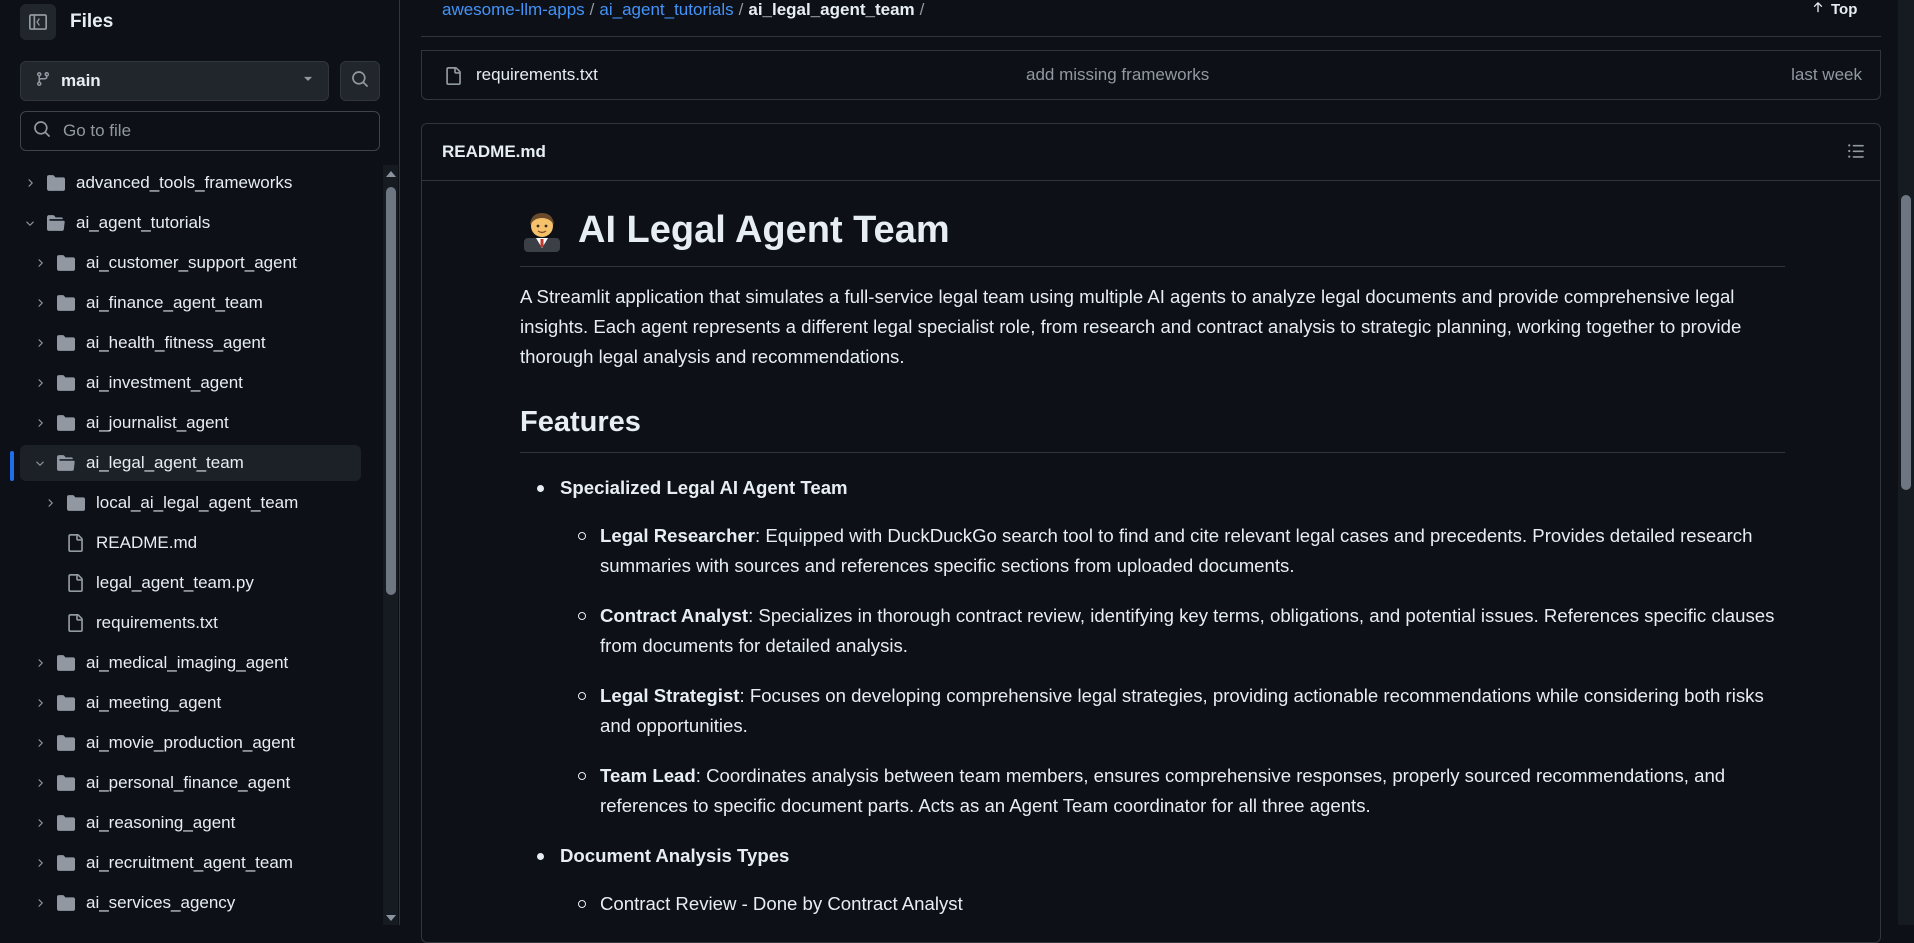 The height and width of the screenshot is (943, 1914). What do you see at coordinates (190, 183) in the screenshot?
I see `tree-folder-item: advanced_tools_frameworks` at bounding box center [190, 183].